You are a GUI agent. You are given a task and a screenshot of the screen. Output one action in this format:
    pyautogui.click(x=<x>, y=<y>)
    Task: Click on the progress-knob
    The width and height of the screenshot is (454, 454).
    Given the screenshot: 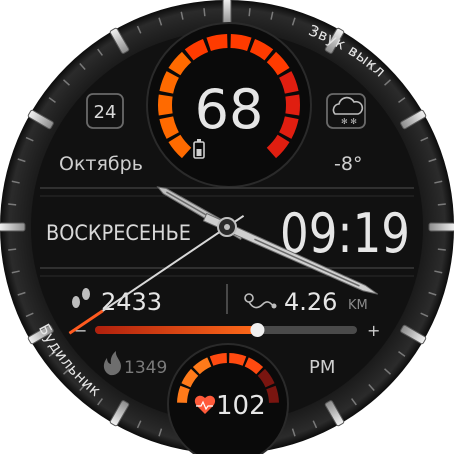 What is the action you would take?
    pyautogui.click(x=257, y=330)
    